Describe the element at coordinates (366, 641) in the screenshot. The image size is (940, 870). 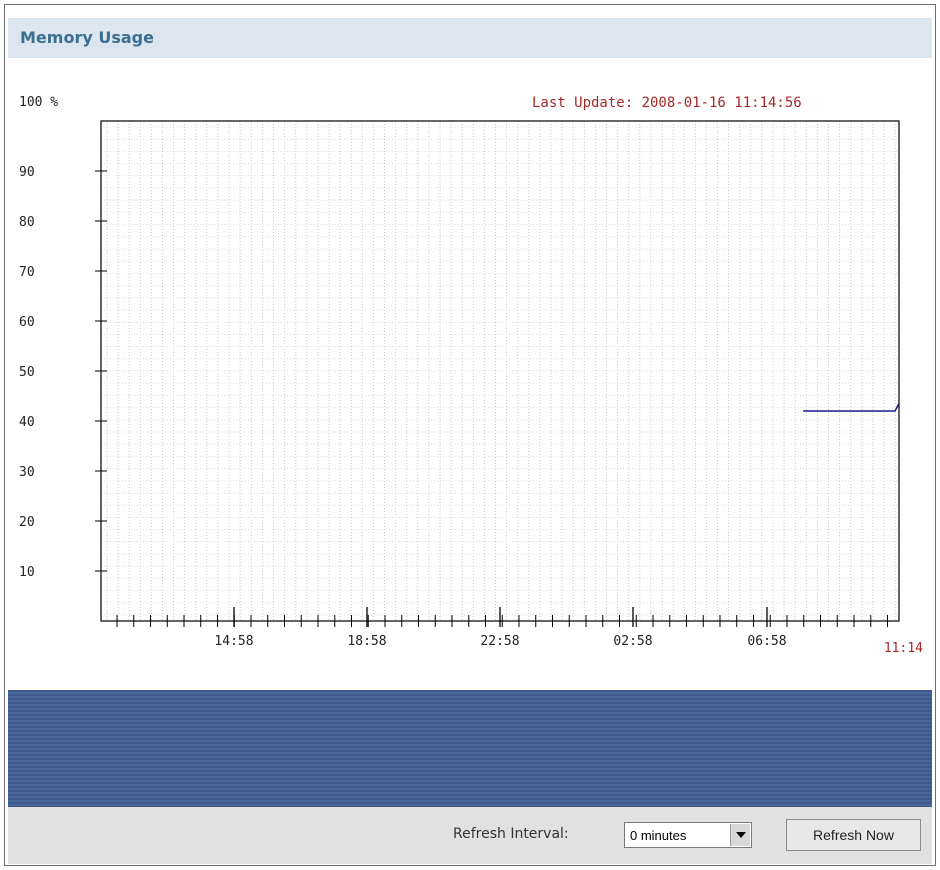
I see `x-tick-label: 18:58` at that location.